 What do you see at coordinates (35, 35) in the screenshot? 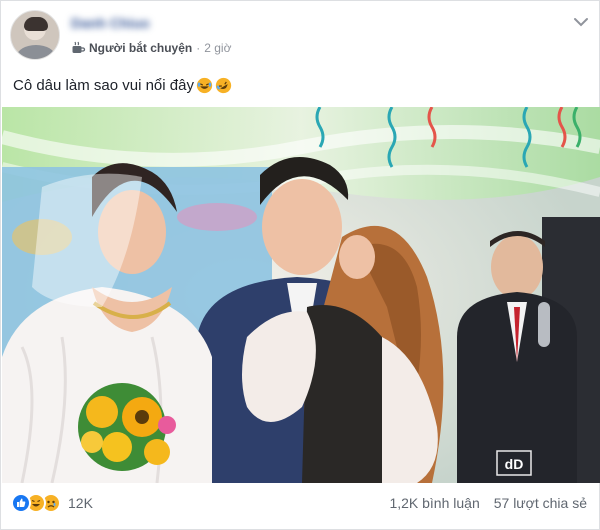
I see `poster-avatar` at bounding box center [35, 35].